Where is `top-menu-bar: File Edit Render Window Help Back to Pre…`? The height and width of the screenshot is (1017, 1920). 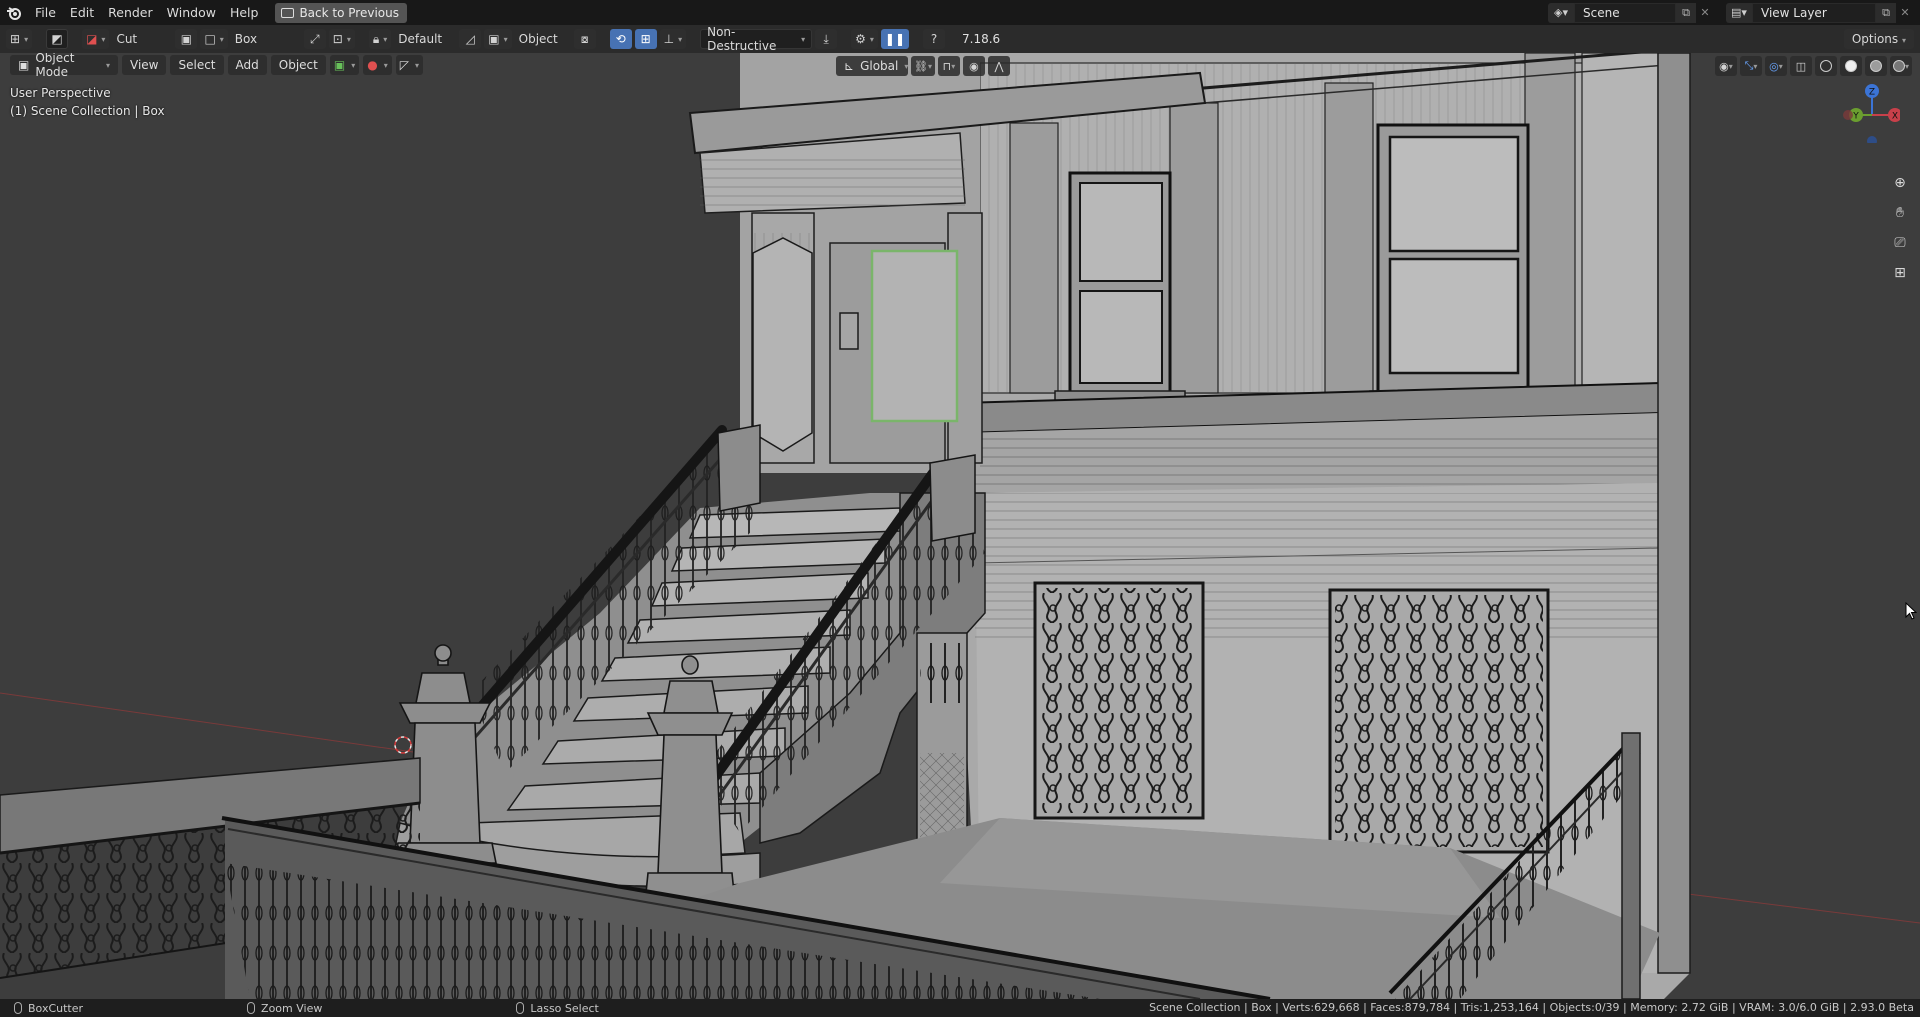 top-menu-bar: File Edit Render Window Help Back to Pre… is located at coordinates (960, 12).